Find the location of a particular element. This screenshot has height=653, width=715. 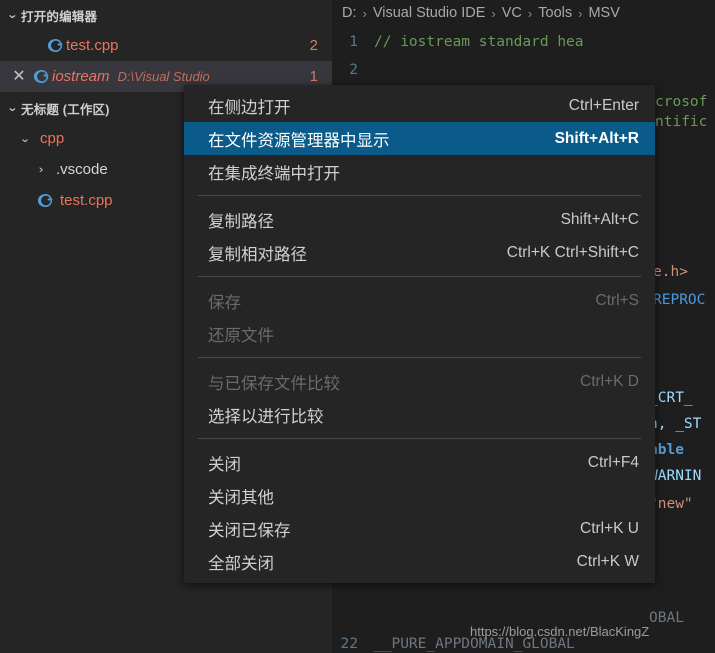

tree-item-label: .vscode is located at coordinates (82, 169).